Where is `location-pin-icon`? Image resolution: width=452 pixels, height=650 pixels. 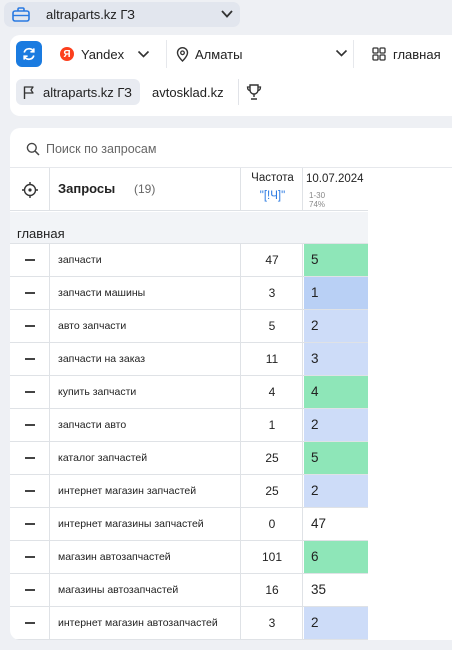 location-pin-icon is located at coordinates (182, 54).